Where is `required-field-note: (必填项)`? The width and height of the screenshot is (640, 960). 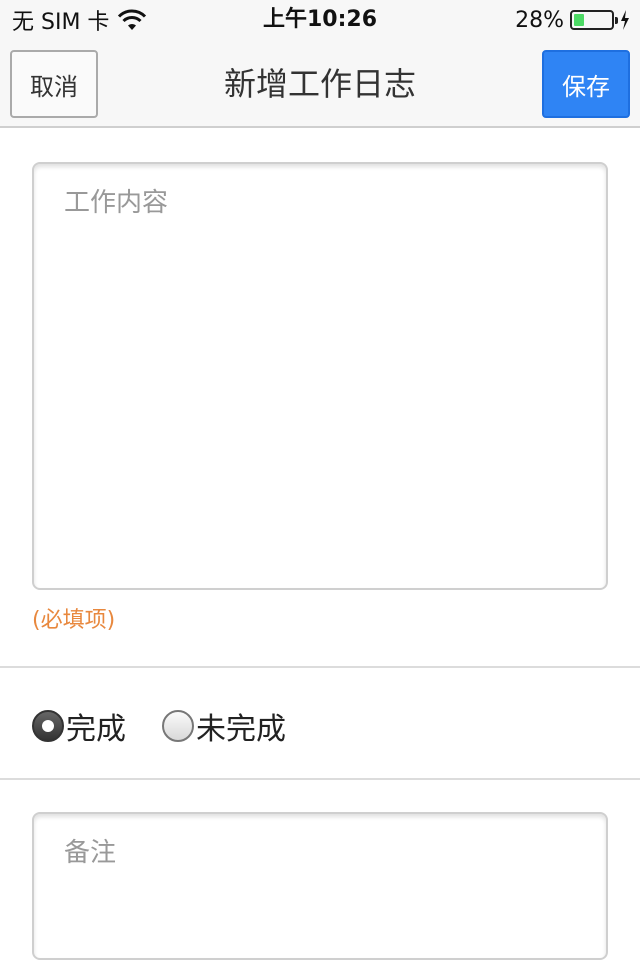
required-field-note: (必填项) is located at coordinates (74, 620).